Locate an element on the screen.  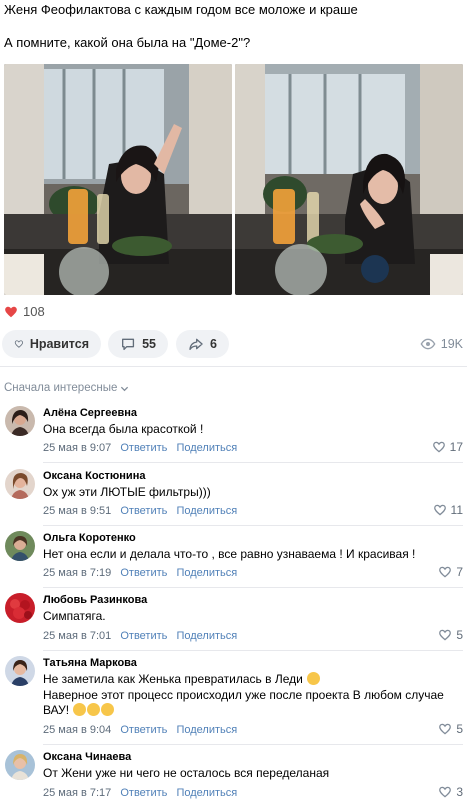
comment-meta: 25 мая в 9:04 Ответить Поделиться is located at coordinates (140, 730).